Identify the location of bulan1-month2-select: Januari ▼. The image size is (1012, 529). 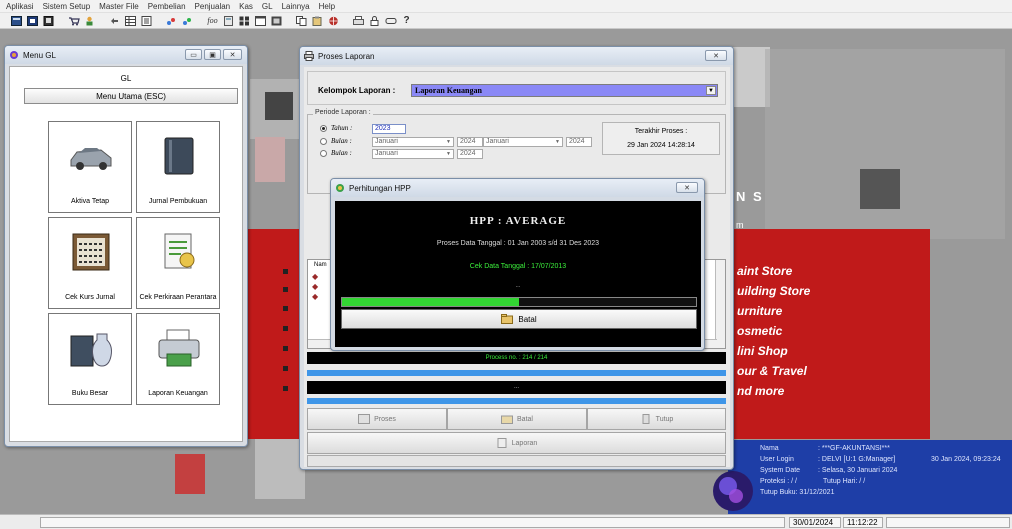
(523, 142).